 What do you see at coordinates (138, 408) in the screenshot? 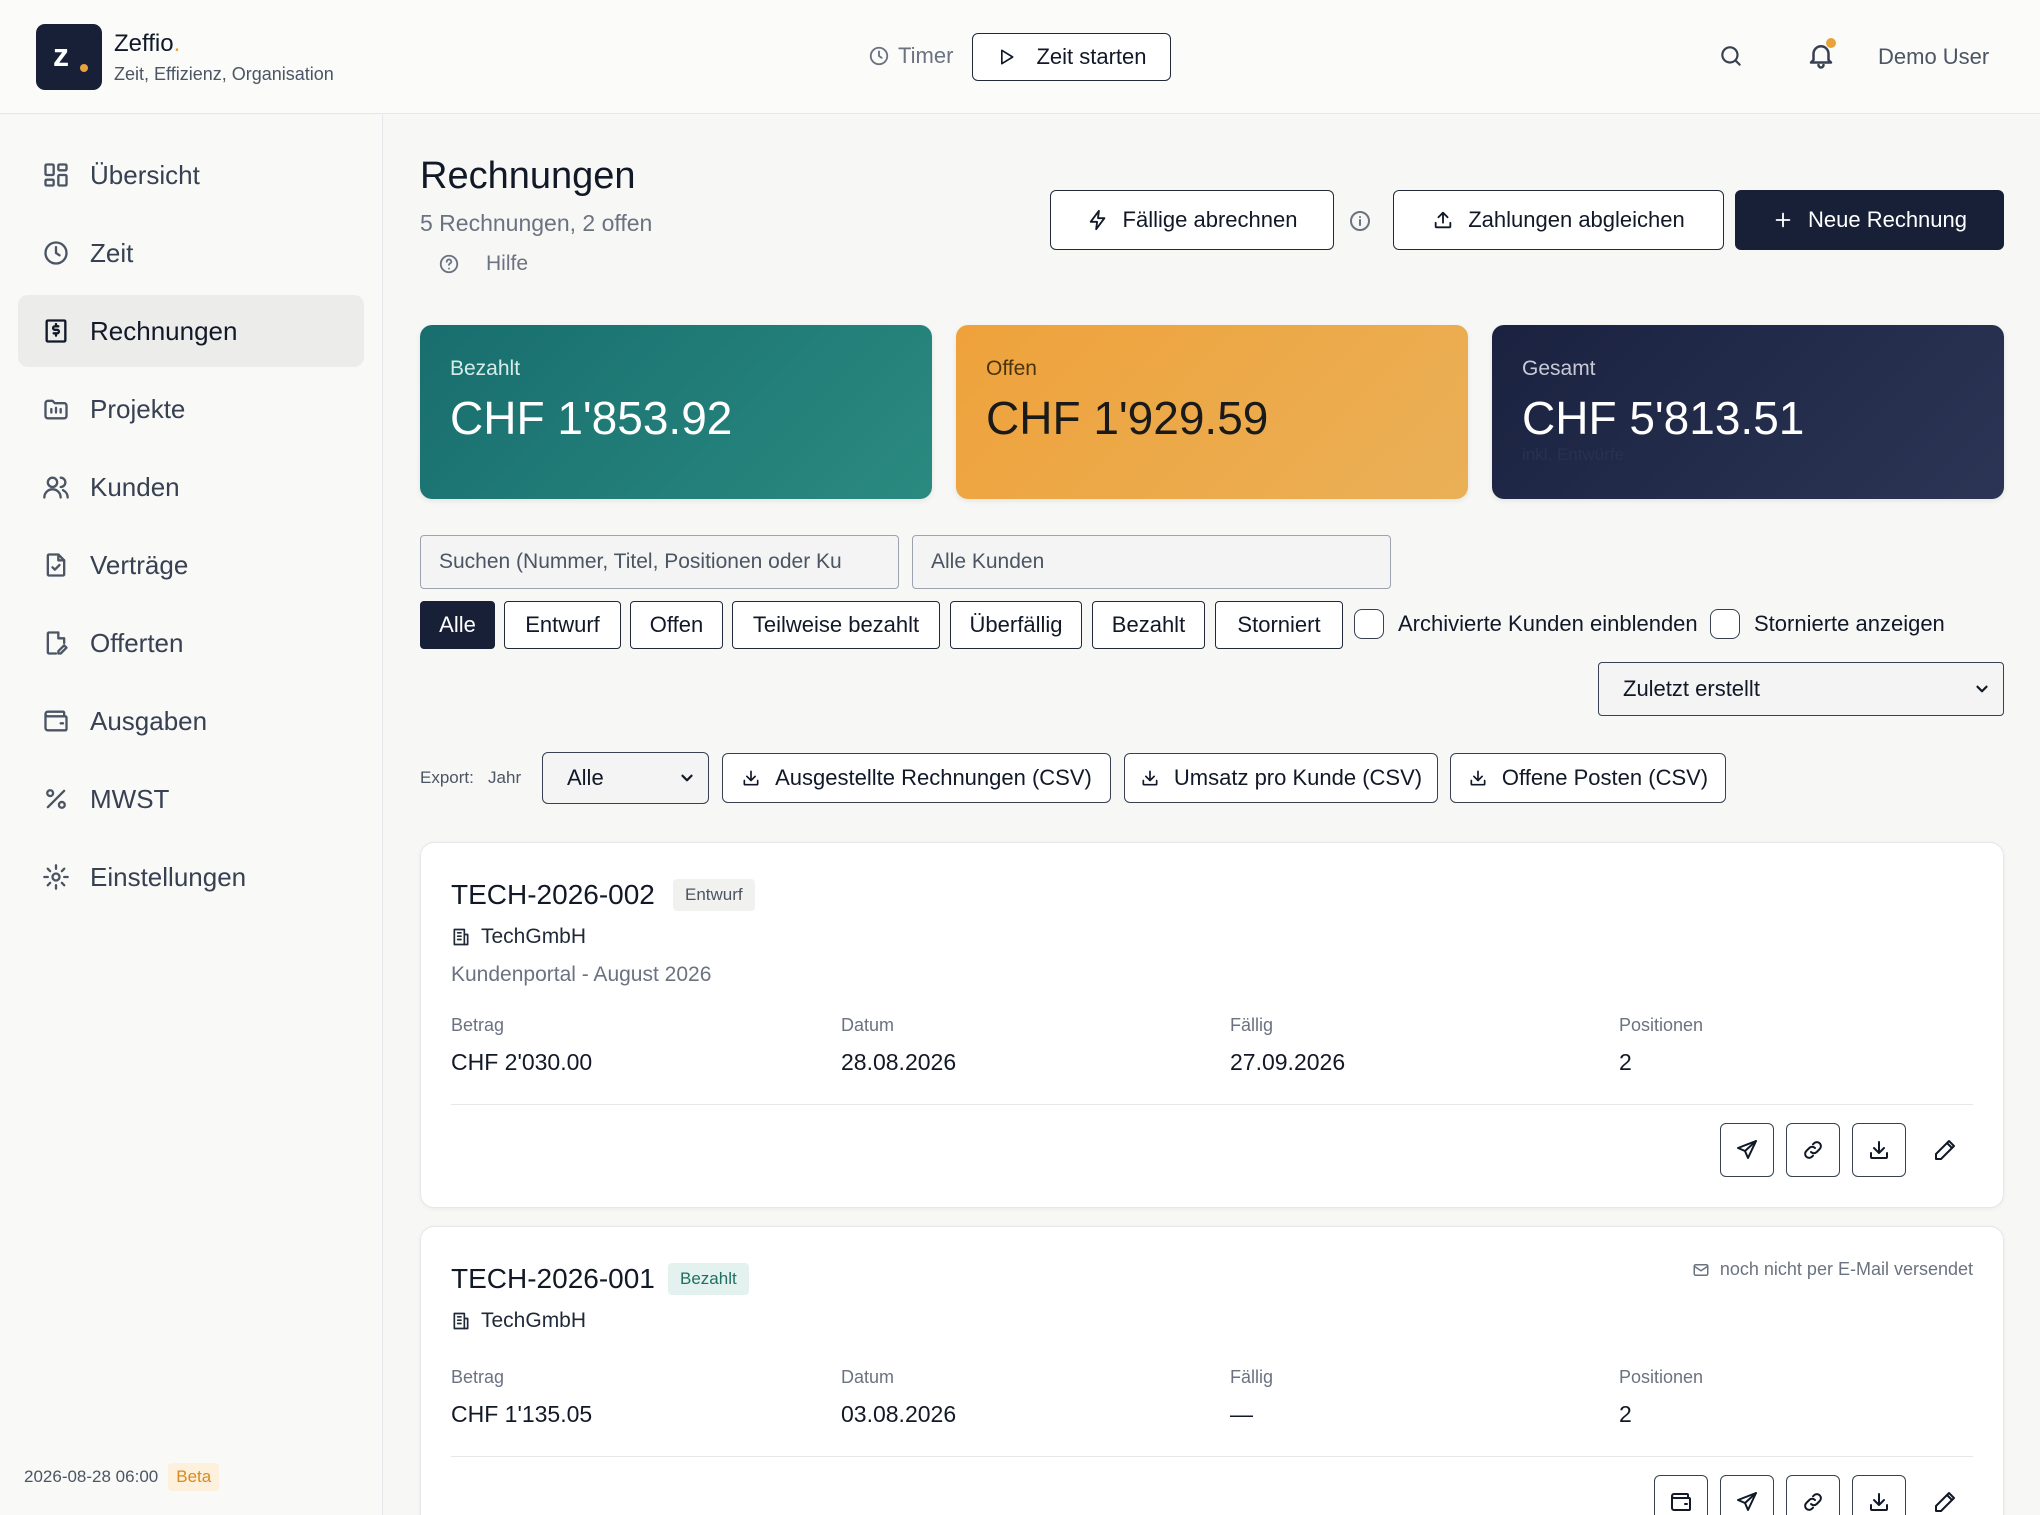
I see `sidebar-item-label: Projekte` at bounding box center [138, 408].